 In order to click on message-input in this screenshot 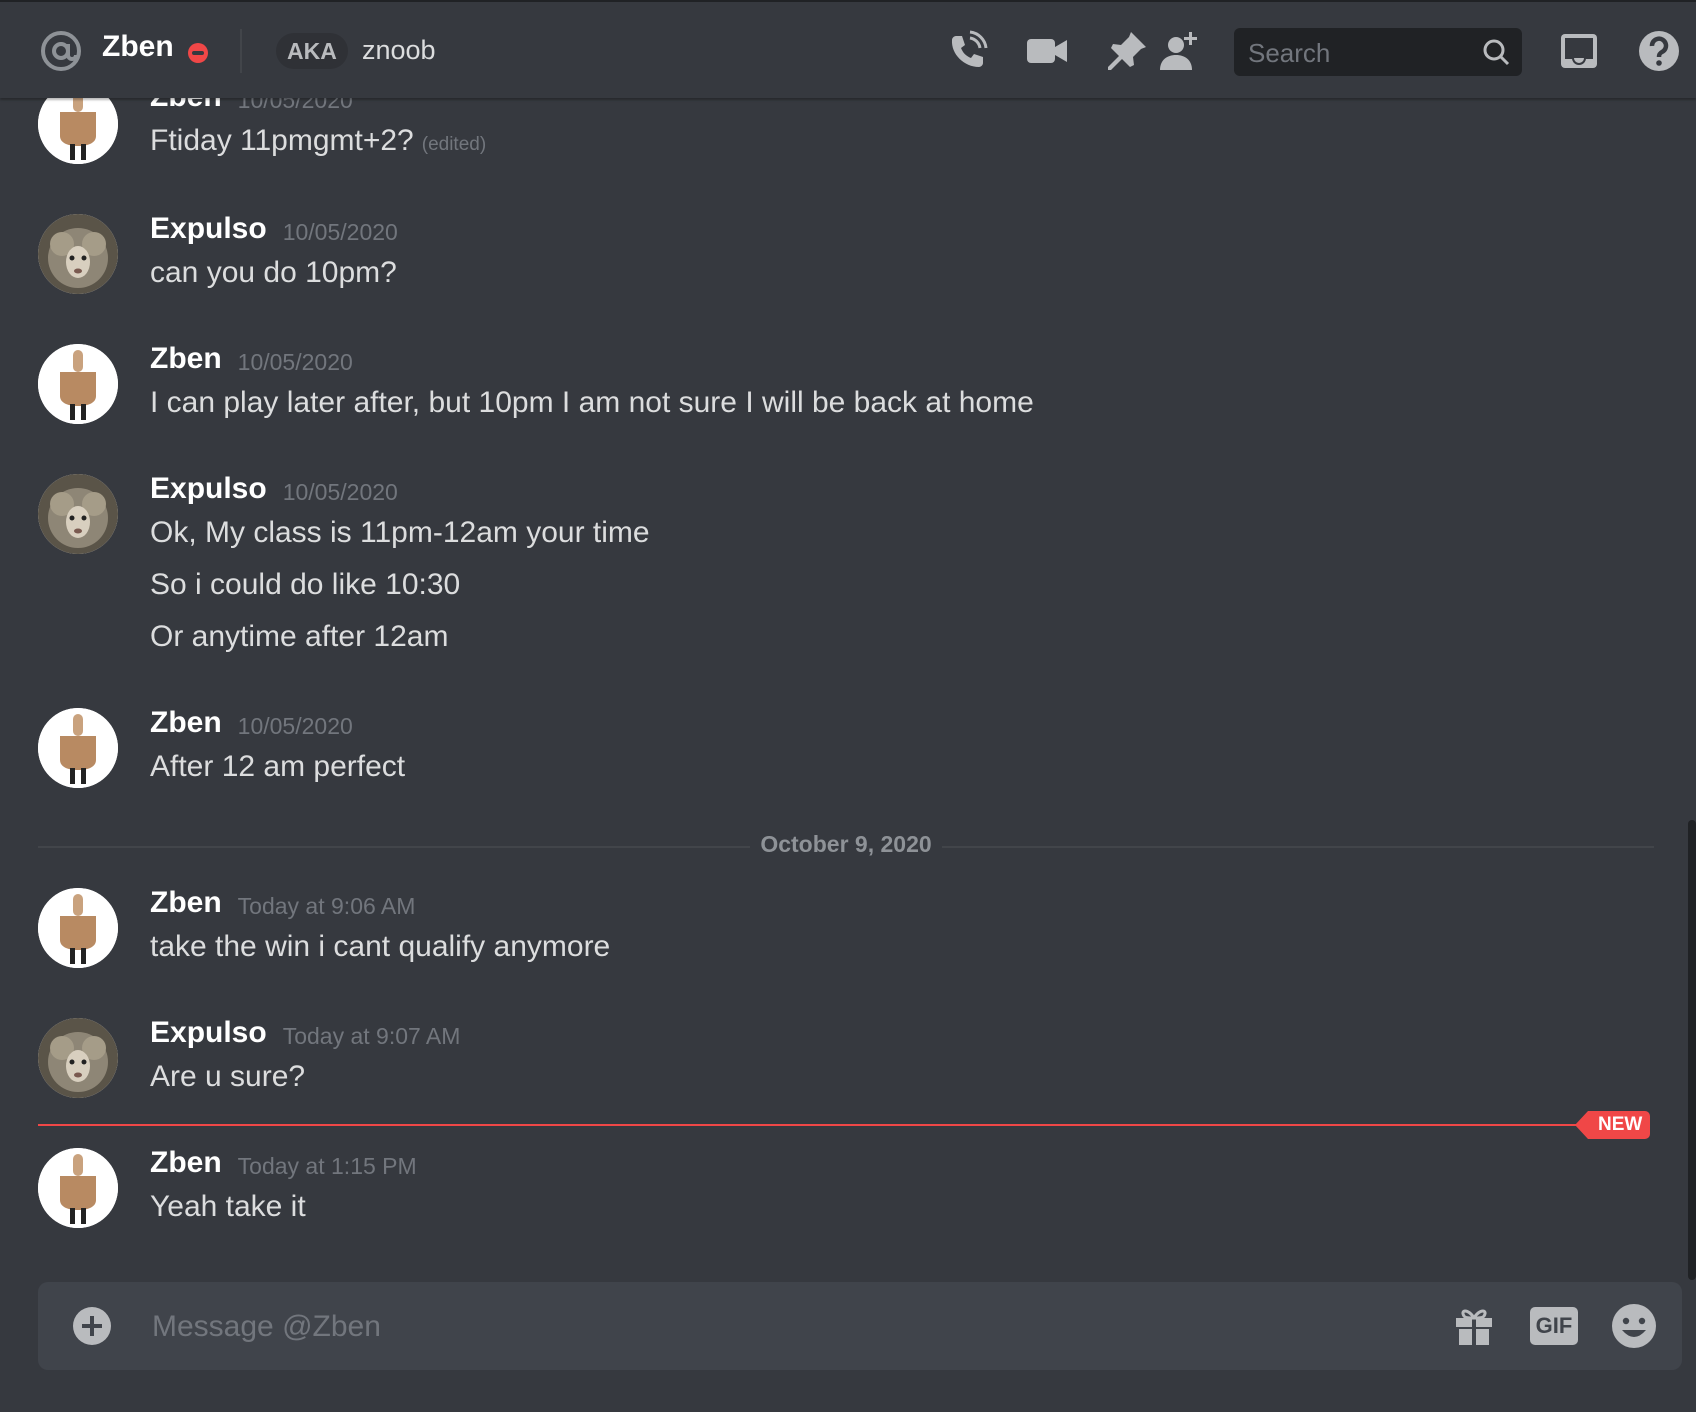, I will do `click(792, 1327)`.